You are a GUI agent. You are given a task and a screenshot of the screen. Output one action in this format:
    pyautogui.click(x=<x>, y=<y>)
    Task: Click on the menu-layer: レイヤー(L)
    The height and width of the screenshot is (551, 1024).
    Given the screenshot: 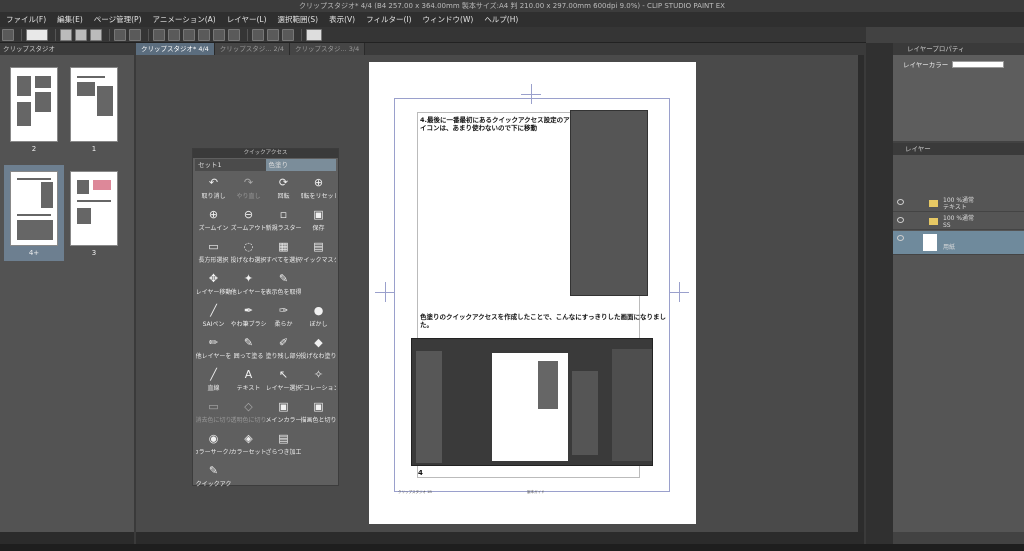 What is the action you would take?
    pyautogui.click(x=247, y=19)
    